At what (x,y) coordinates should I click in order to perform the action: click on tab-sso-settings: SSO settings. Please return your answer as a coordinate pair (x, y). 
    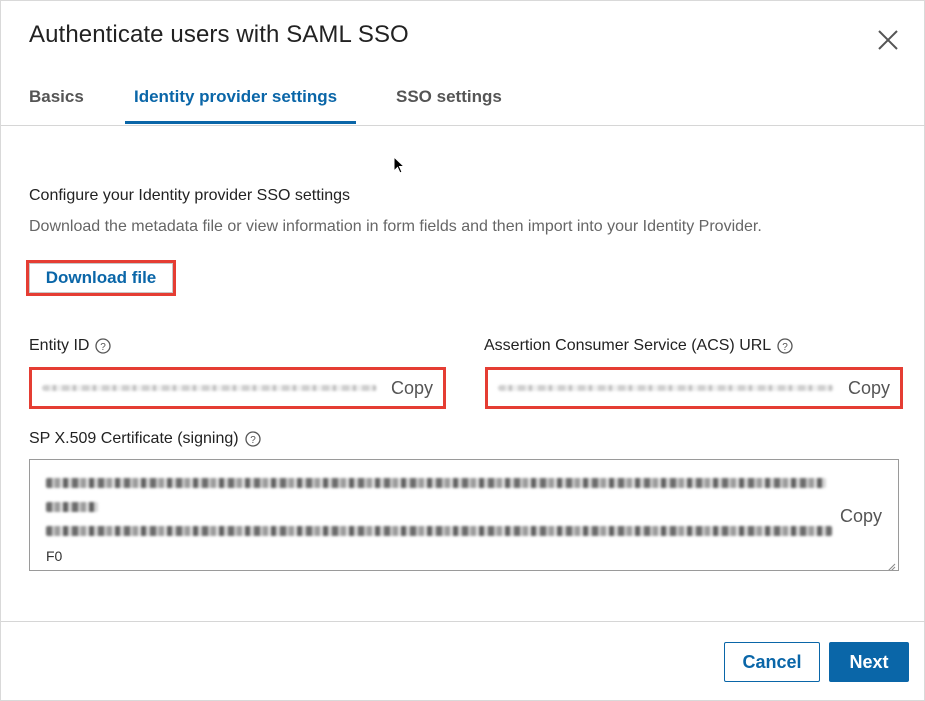
    Looking at the image, I should click on (449, 97).